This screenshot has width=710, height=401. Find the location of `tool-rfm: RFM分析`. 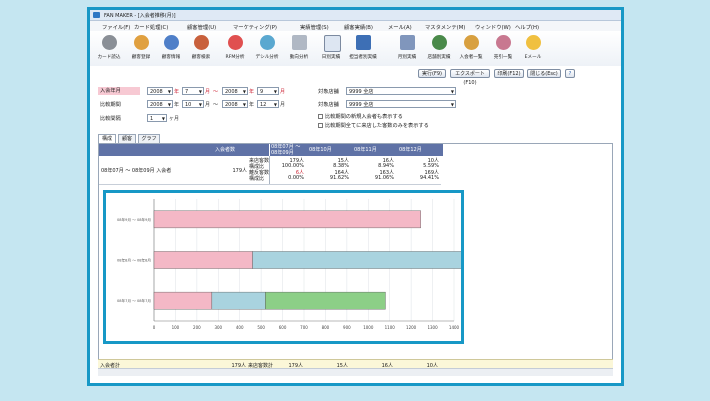

tool-rfm: RFM分析 is located at coordinates (235, 48).